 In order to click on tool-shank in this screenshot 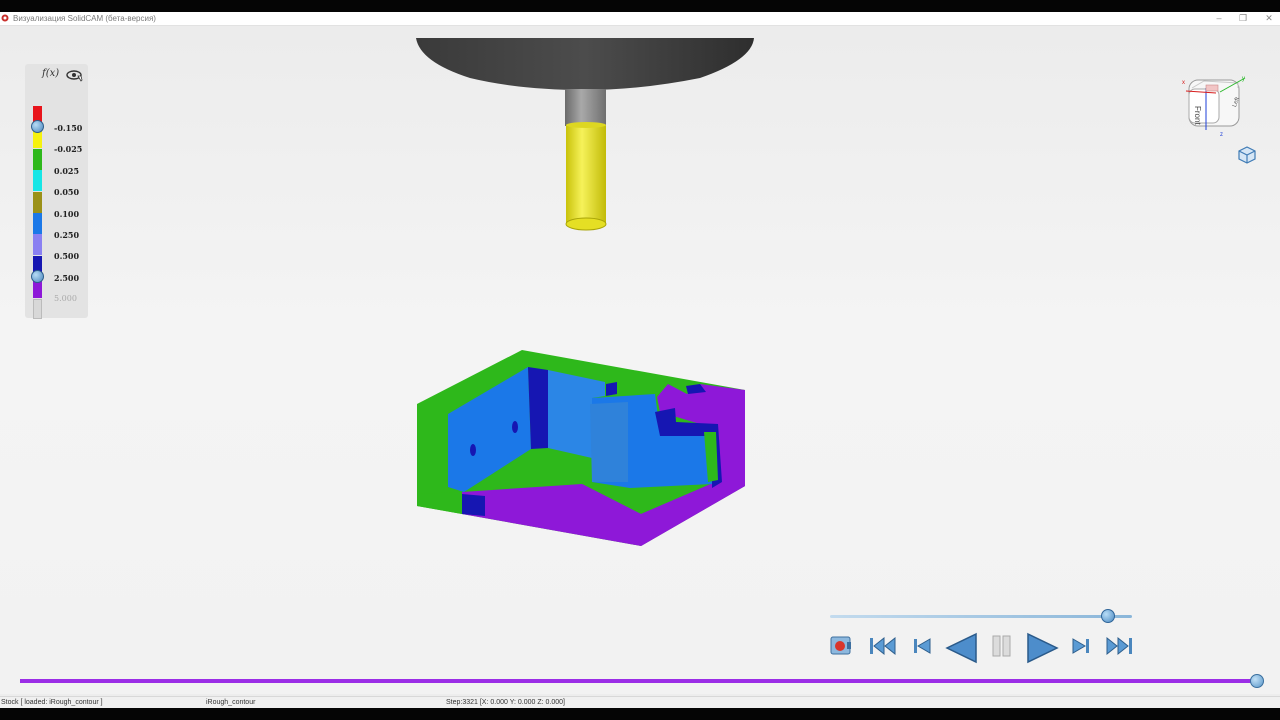, I will do `click(585, 107)`.